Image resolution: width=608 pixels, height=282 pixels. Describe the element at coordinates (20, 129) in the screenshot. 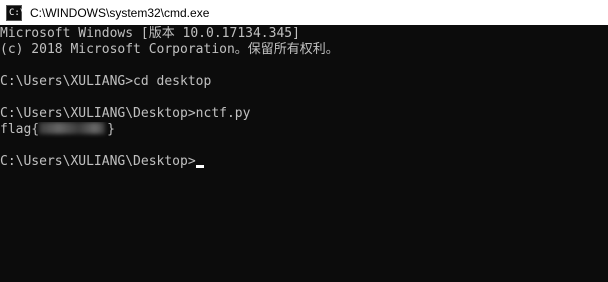

I see `flag-prefix: flag{` at that location.